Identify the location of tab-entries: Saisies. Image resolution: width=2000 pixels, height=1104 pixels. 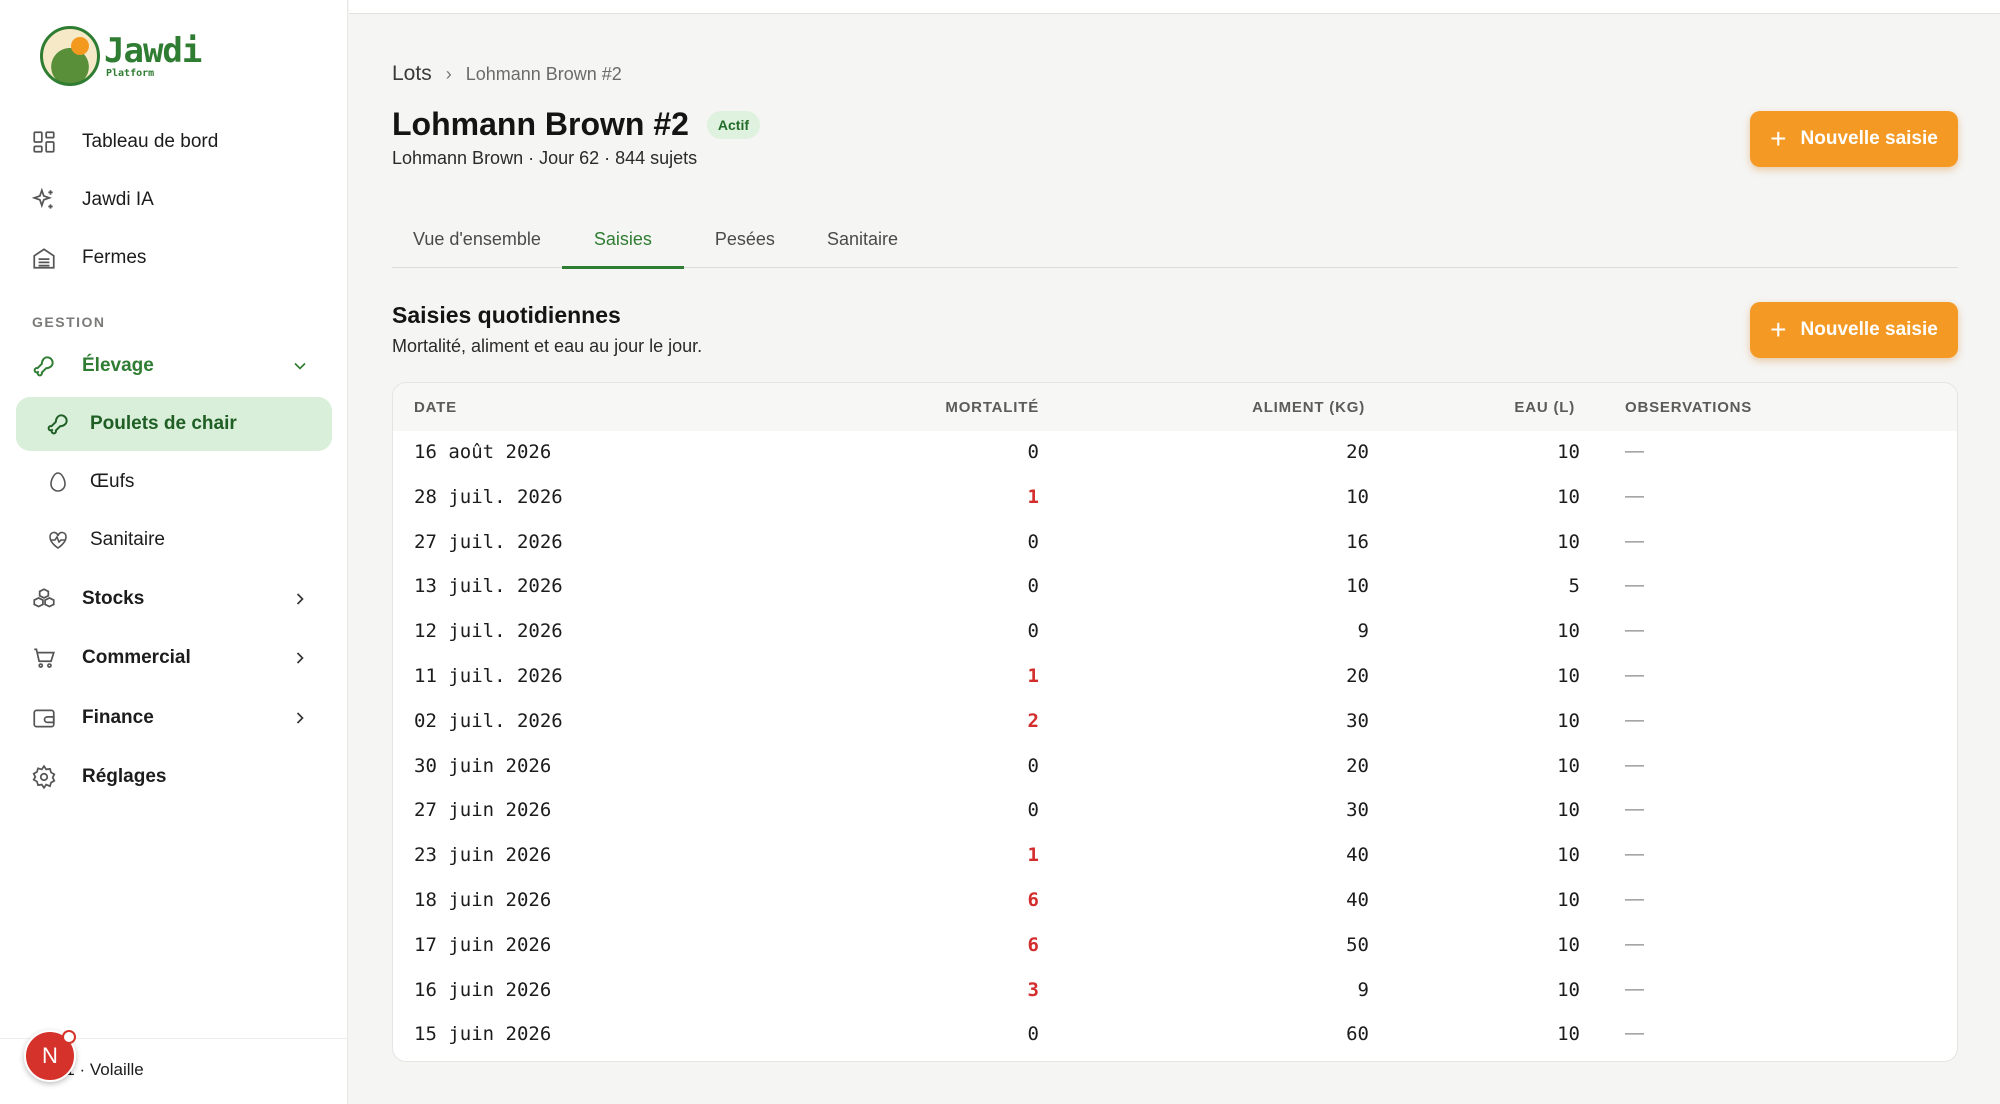
(622, 239).